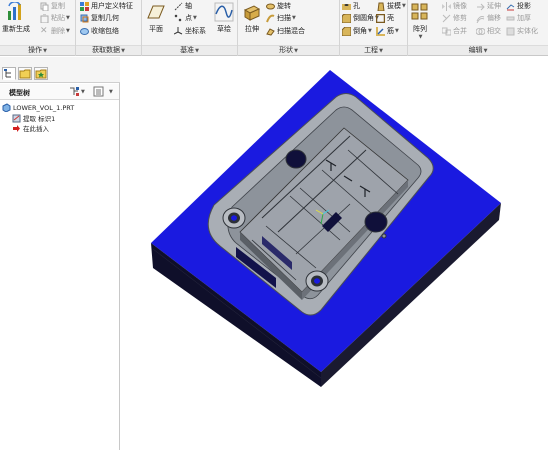 The height and width of the screenshot is (450, 548). I want to click on chamfer-dropdown-icon: ▼, so click(370, 31).